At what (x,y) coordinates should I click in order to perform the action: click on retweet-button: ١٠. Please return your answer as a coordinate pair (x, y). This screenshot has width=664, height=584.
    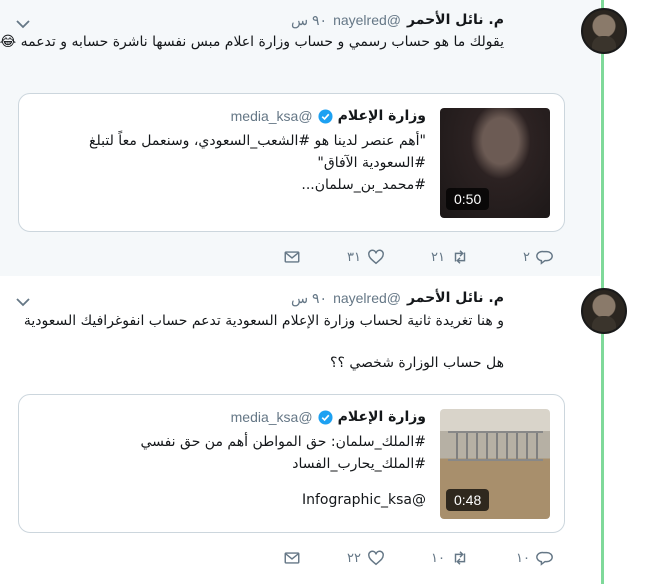
    Looking at the image, I should click on (427, 558).